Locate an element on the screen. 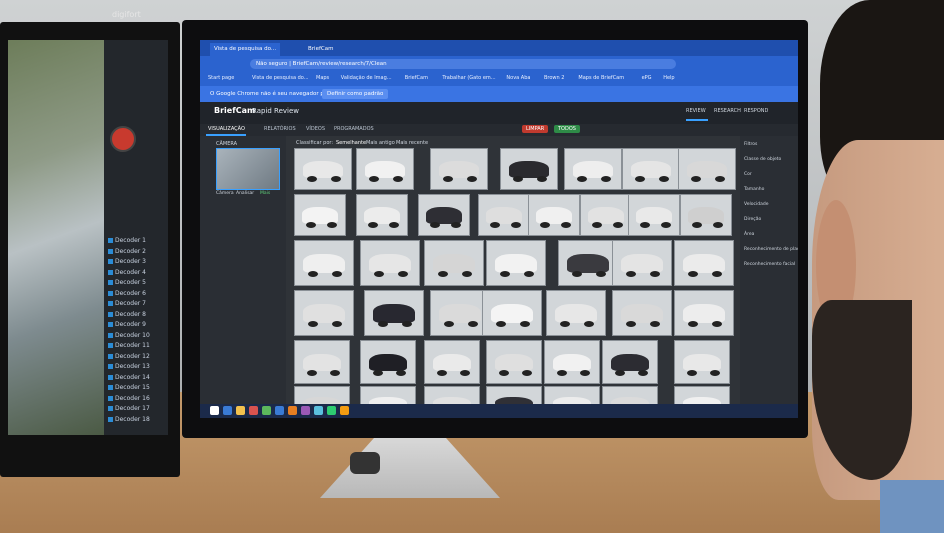 The width and height of the screenshot is (944, 533). camera-list-item: Decoder 18 is located at coordinates (136, 419).